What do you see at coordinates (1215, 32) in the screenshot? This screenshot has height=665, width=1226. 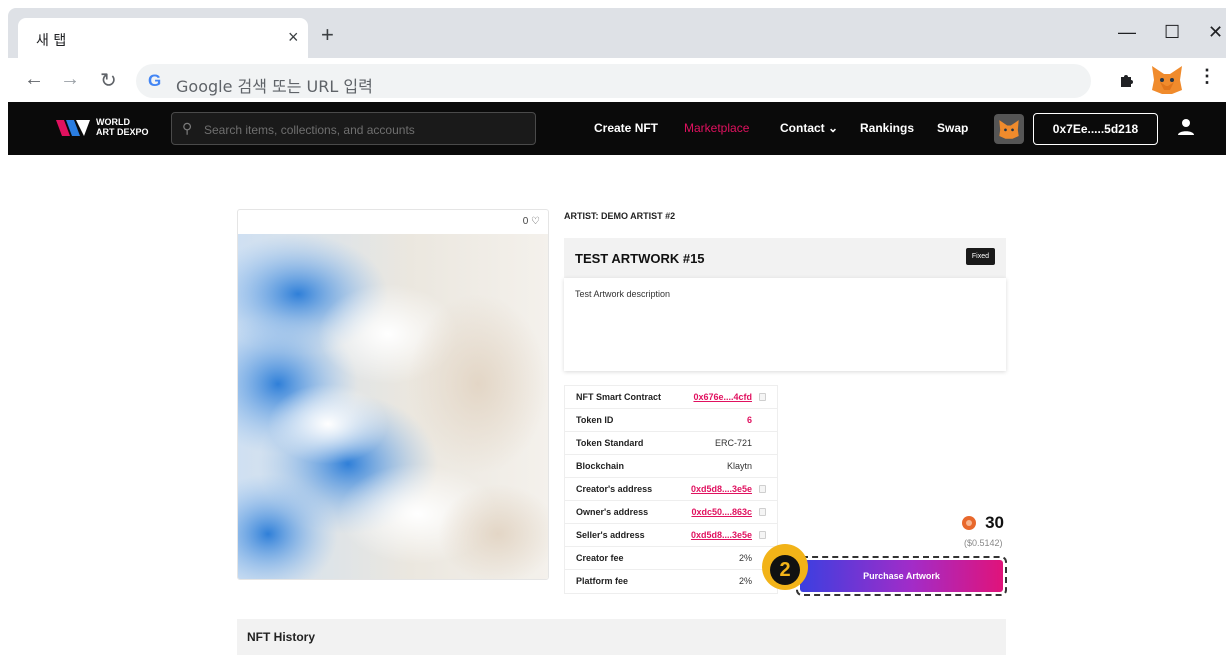 I see `close-window-button: ✕` at bounding box center [1215, 32].